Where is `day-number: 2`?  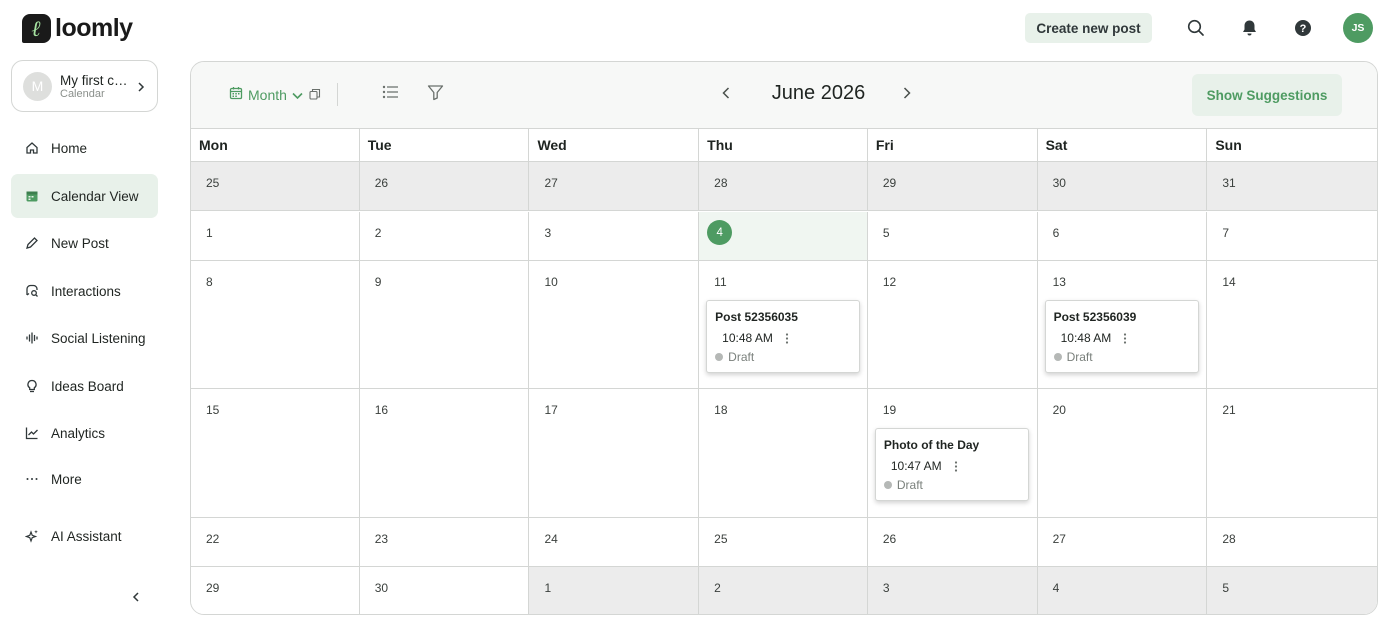 day-number: 2 is located at coordinates (378, 233).